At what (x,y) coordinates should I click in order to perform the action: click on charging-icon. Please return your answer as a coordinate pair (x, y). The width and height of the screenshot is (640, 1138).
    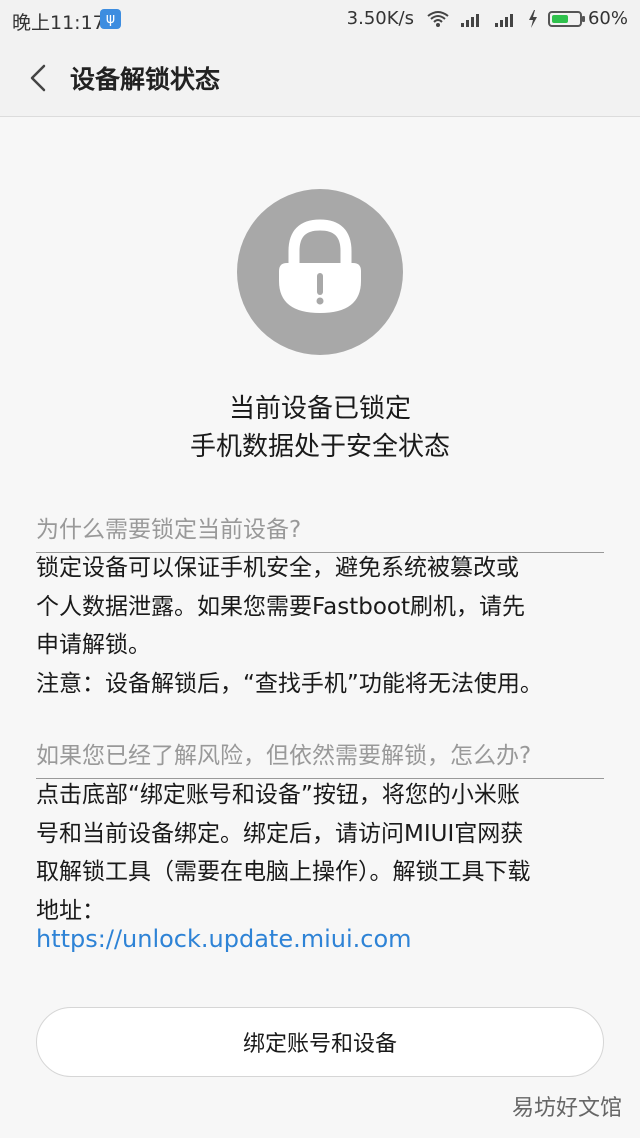
    Looking at the image, I should click on (533, 18).